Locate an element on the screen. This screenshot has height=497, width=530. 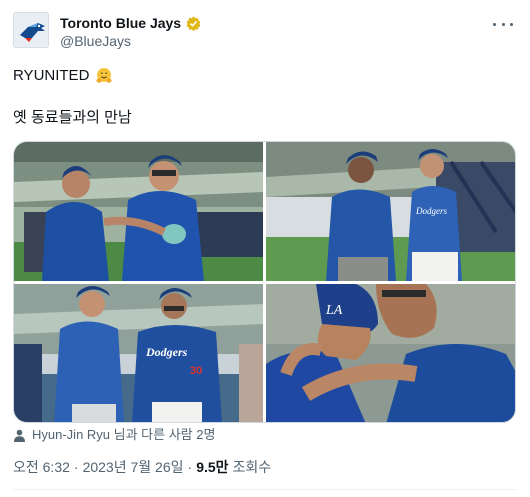
views-count: 9.5만 is located at coordinates (212, 467).